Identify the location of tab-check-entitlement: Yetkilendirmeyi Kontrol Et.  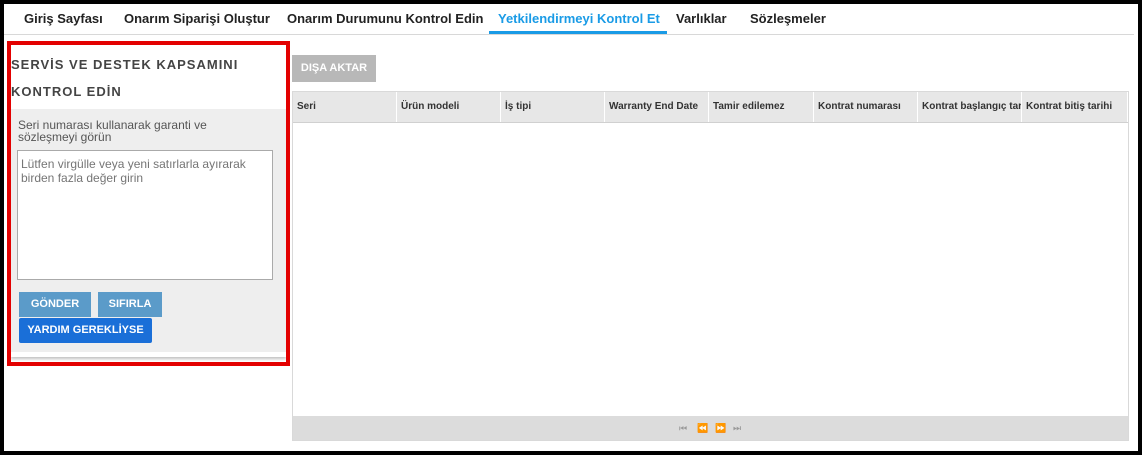
(579, 19).